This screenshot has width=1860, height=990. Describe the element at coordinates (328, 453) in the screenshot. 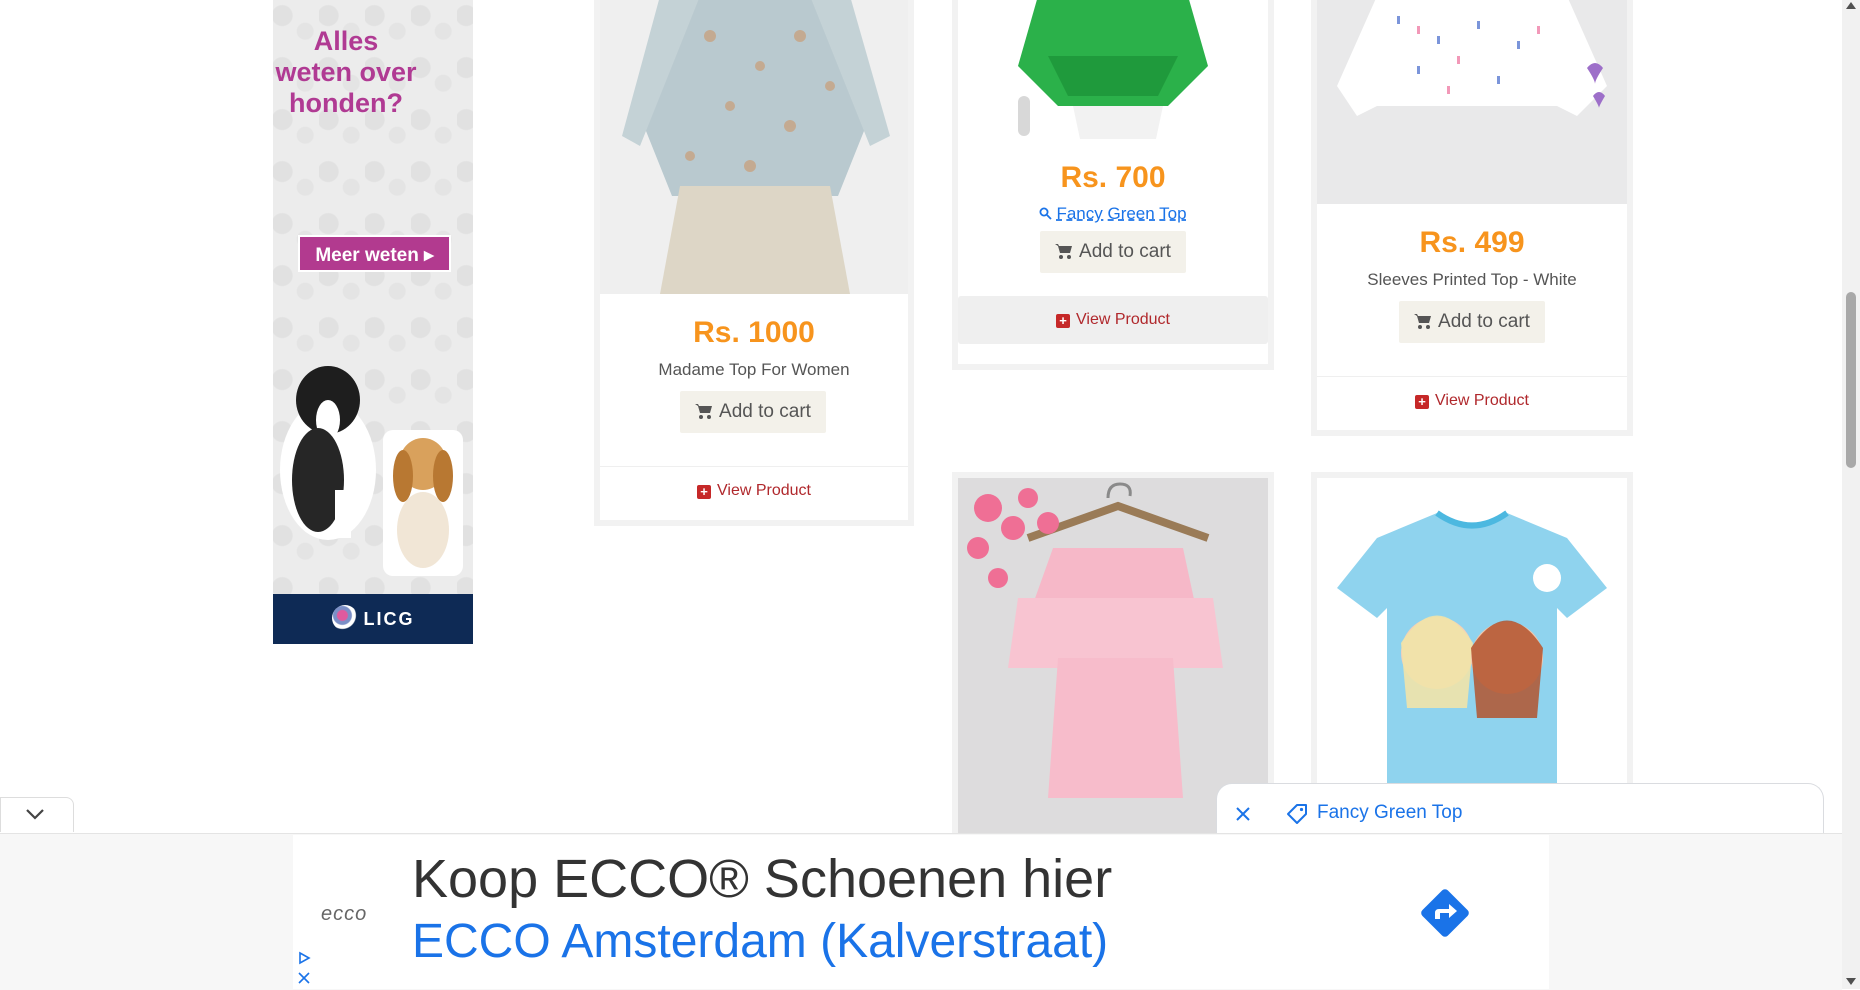

I see `dog-image` at that location.